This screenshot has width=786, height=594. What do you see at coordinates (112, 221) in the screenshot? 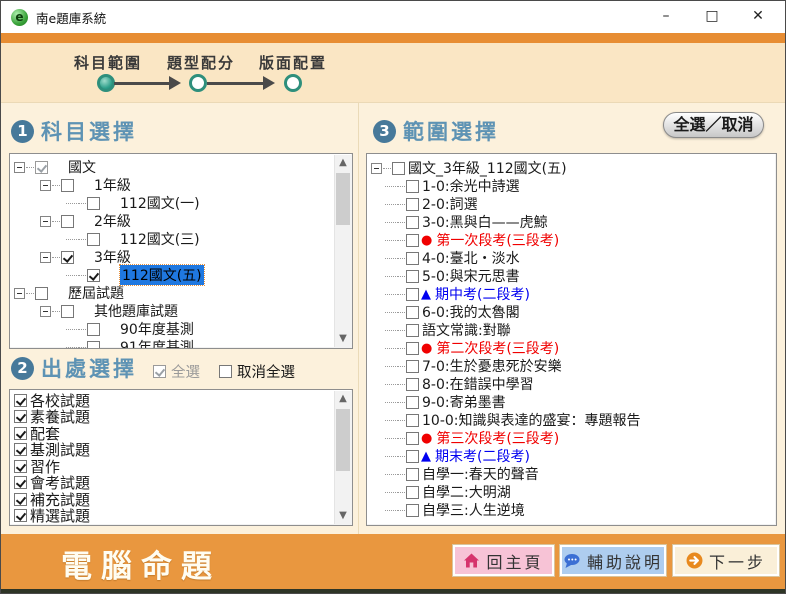
I see `tree-item-label: 2年級` at bounding box center [112, 221].